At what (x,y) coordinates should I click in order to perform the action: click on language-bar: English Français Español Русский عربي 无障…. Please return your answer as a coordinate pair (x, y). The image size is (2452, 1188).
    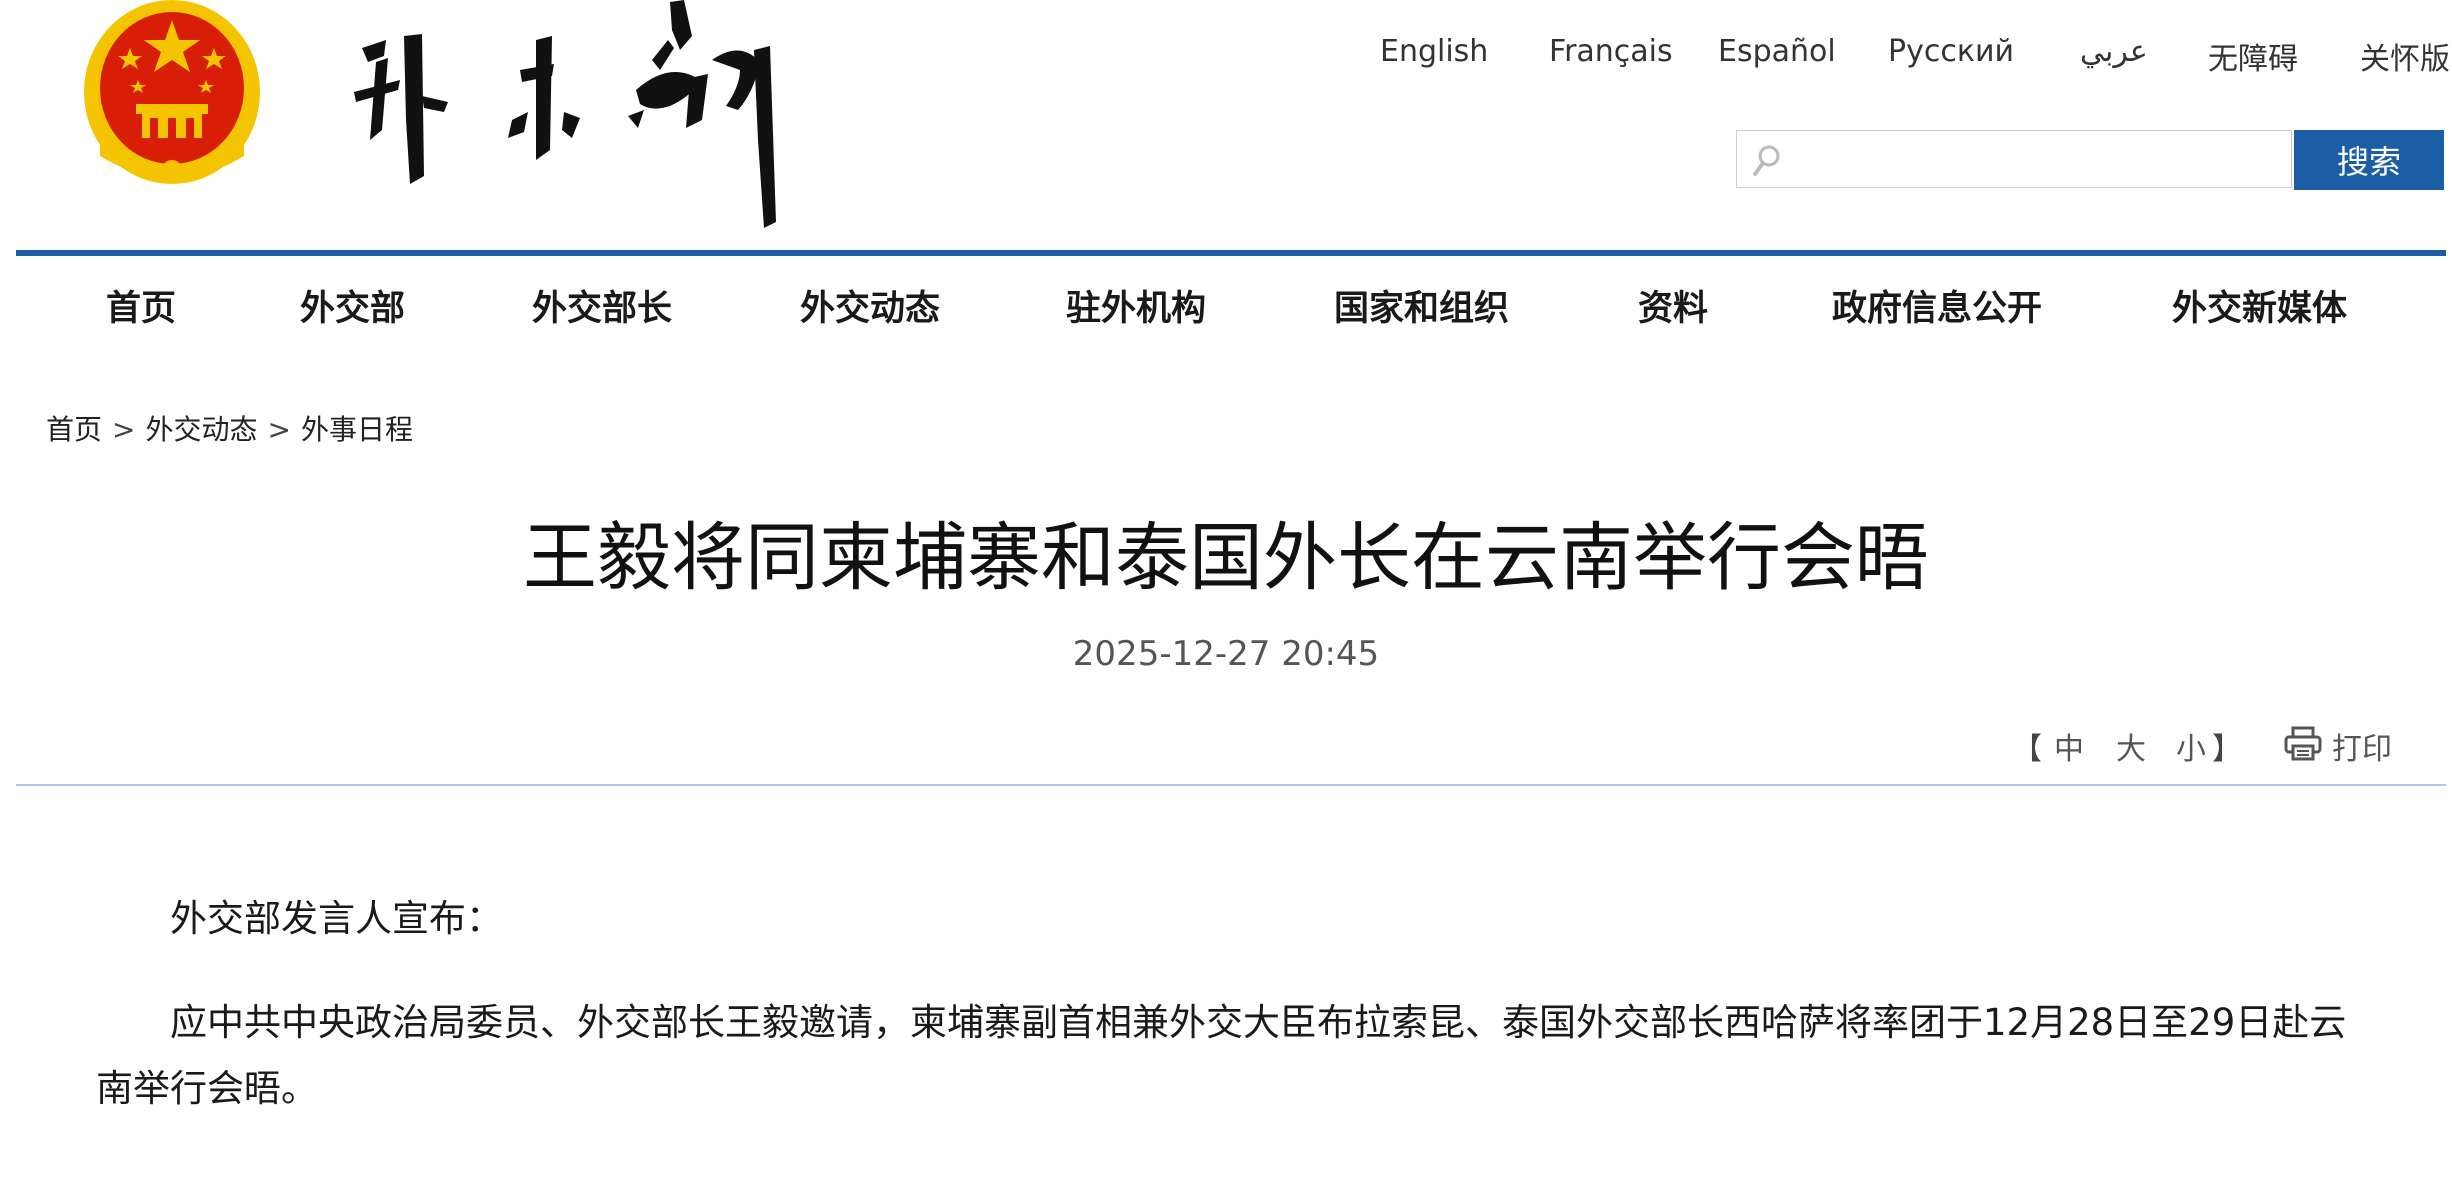
    Looking at the image, I should click on (1896, 55).